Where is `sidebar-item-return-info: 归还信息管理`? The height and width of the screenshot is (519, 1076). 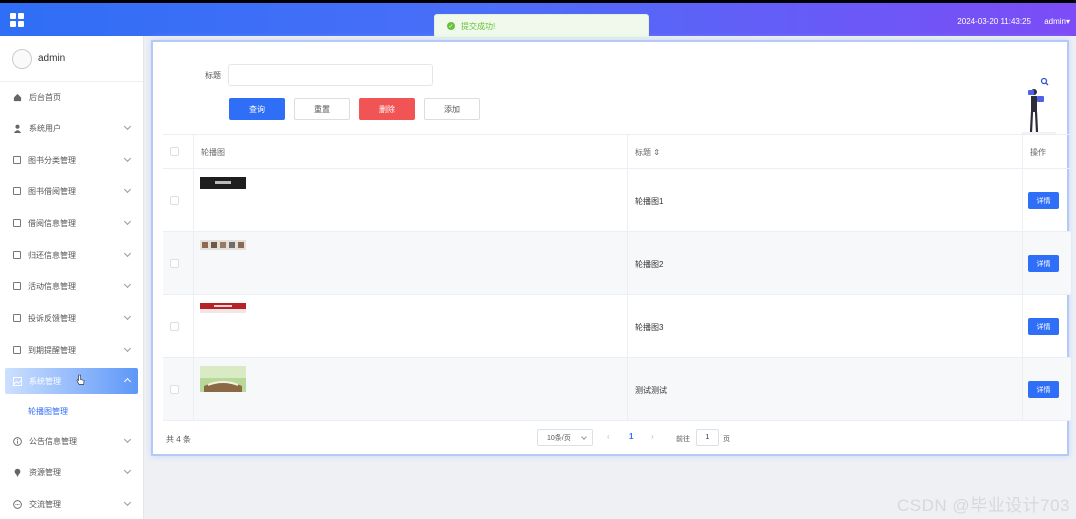 sidebar-item-return-info: 归还信息管理 is located at coordinates (71, 255).